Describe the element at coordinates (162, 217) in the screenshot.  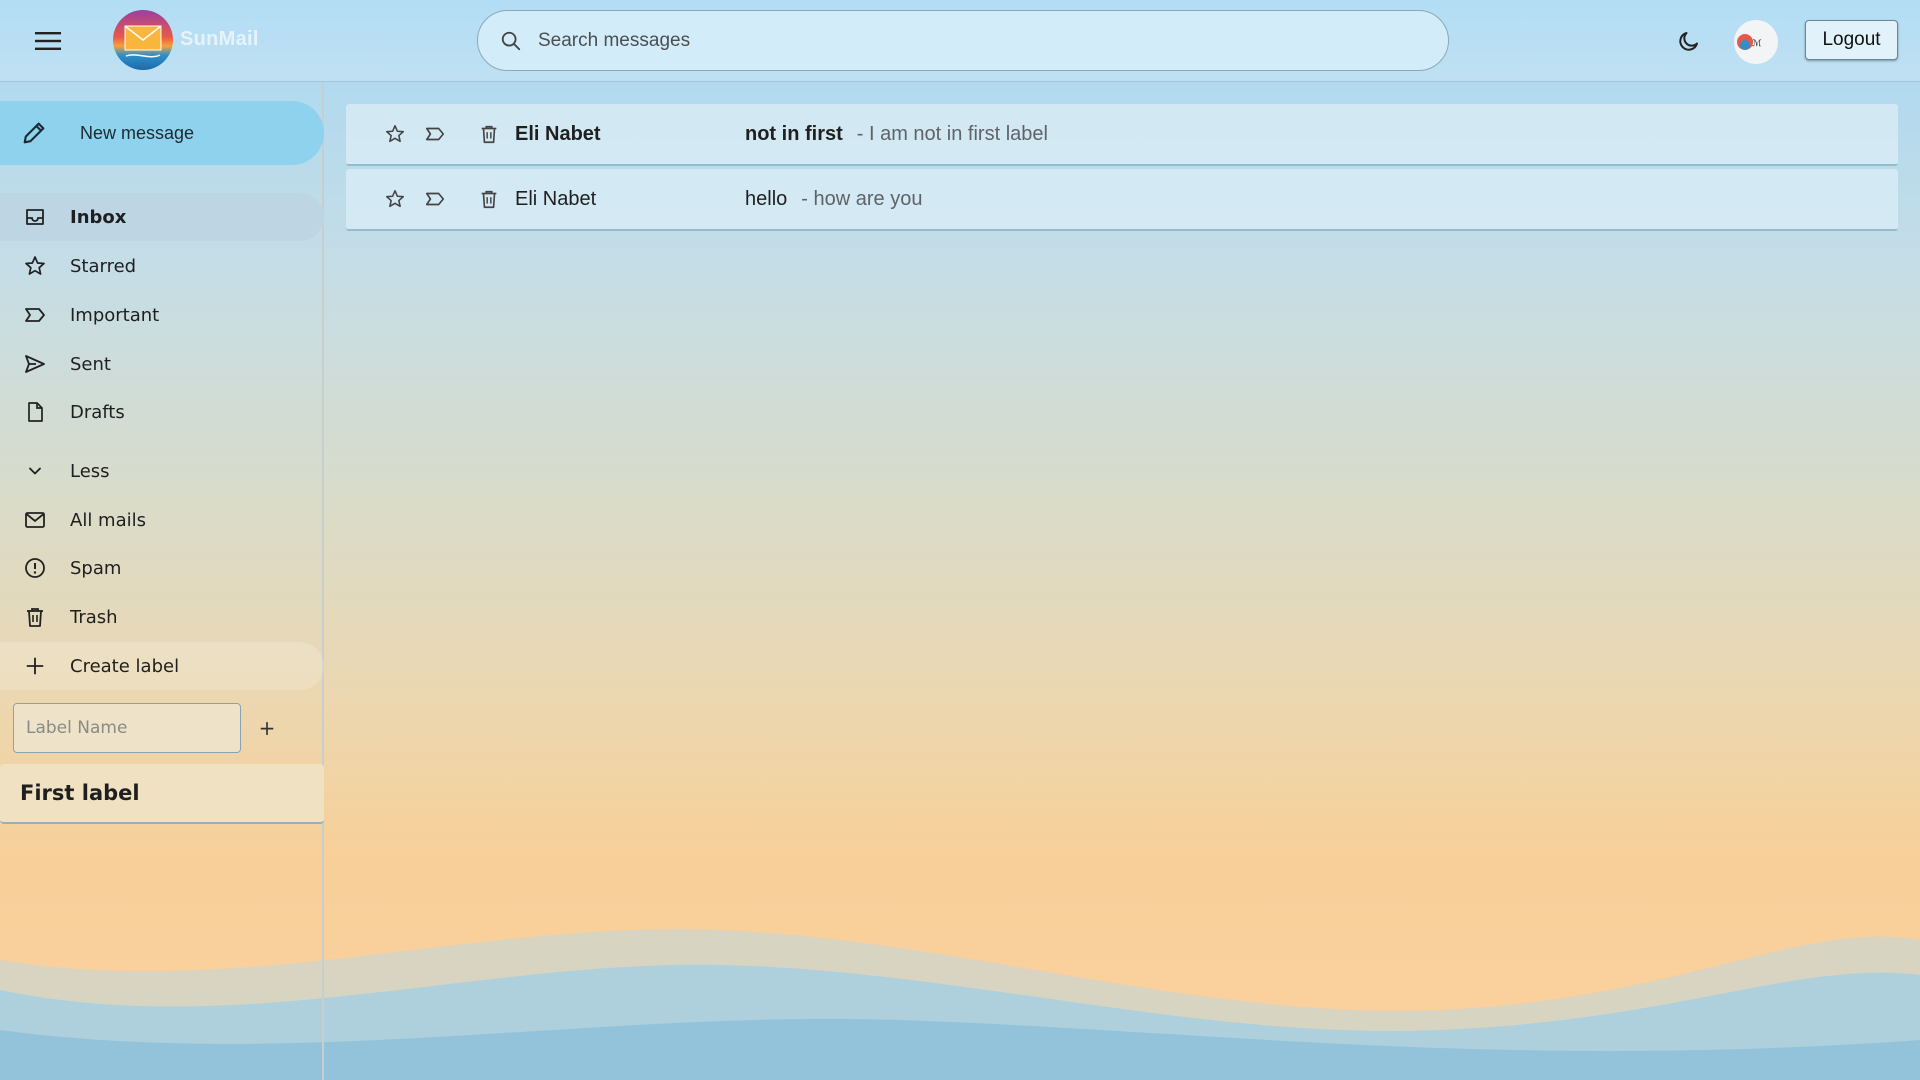
I see `sidebar-item-inbox: Inbox` at that location.